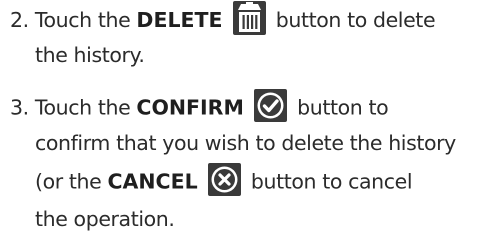 The image size is (479, 252). Describe the element at coordinates (19, 107) in the screenshot. I see `step-number: 3.` at that location.